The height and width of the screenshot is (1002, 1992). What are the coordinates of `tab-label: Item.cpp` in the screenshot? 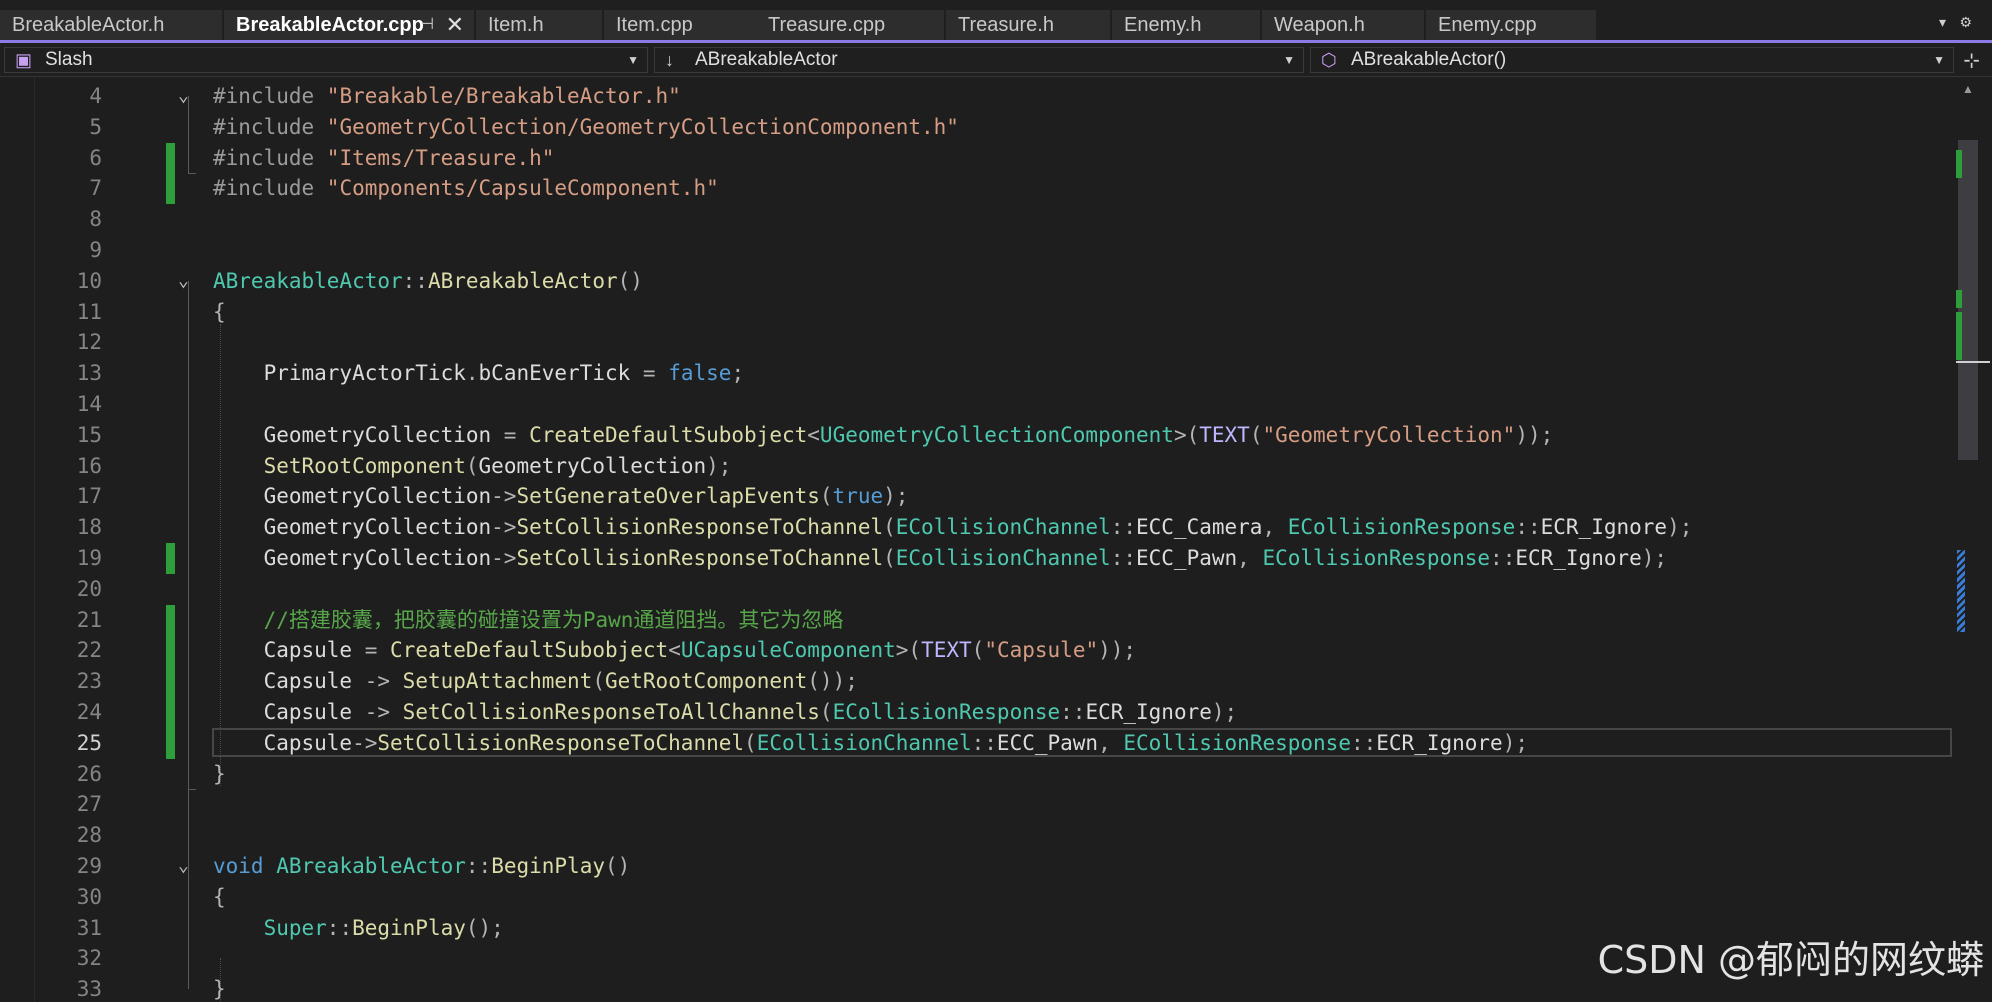 It's located at (654, 25).